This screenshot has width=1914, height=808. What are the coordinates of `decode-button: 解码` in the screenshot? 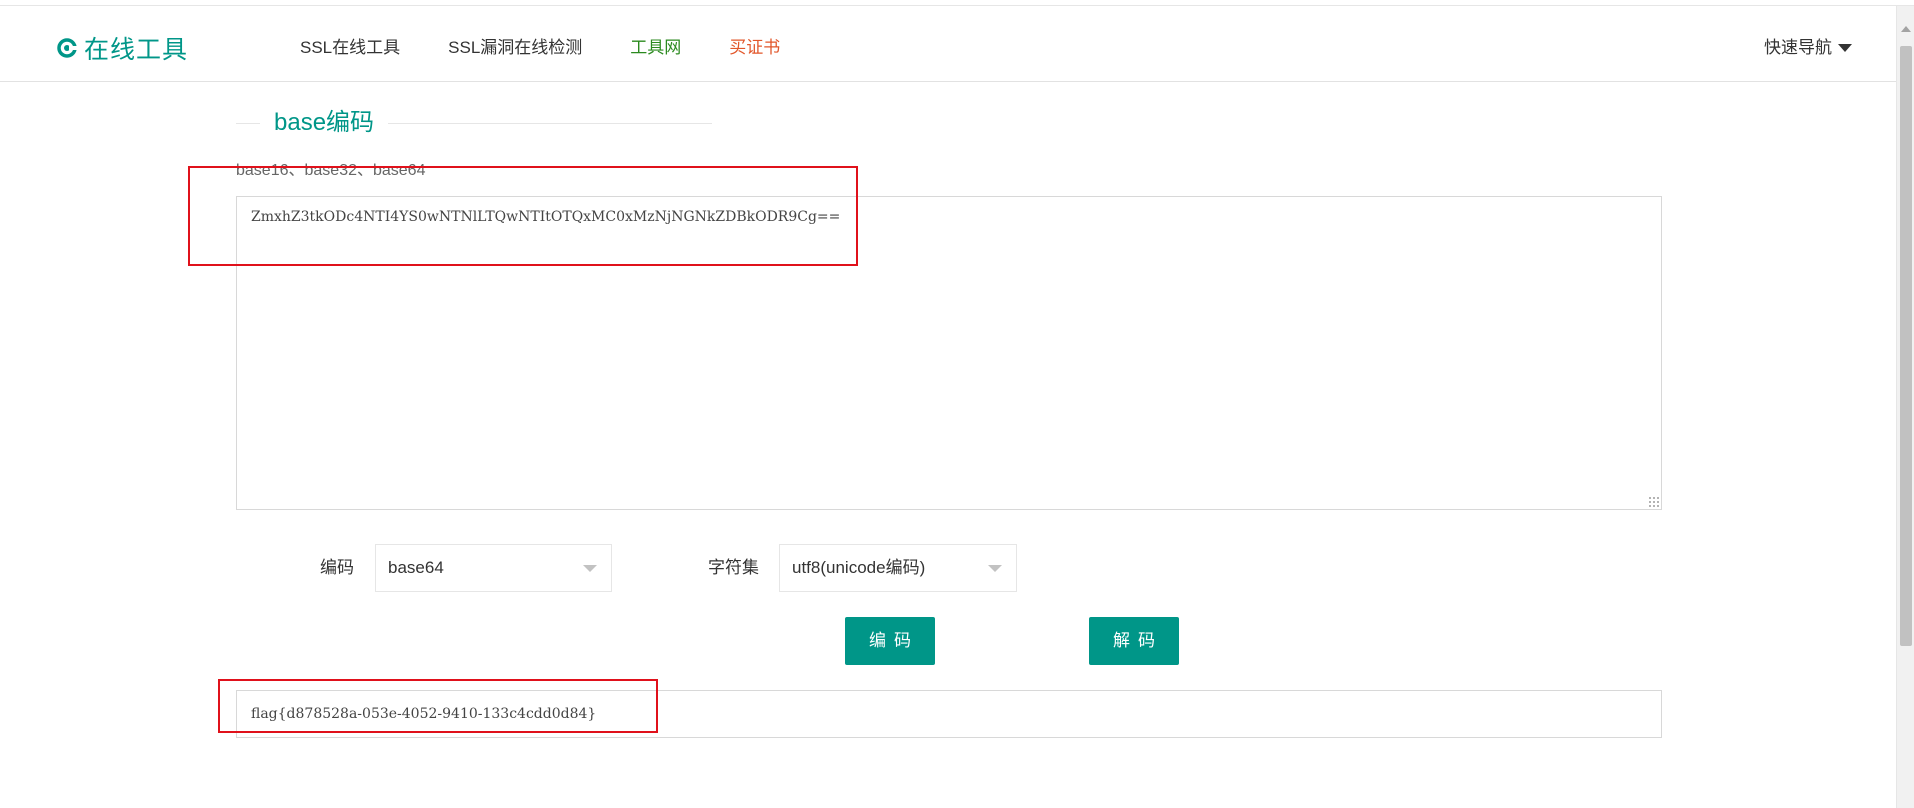 It's located at (1134, 641).